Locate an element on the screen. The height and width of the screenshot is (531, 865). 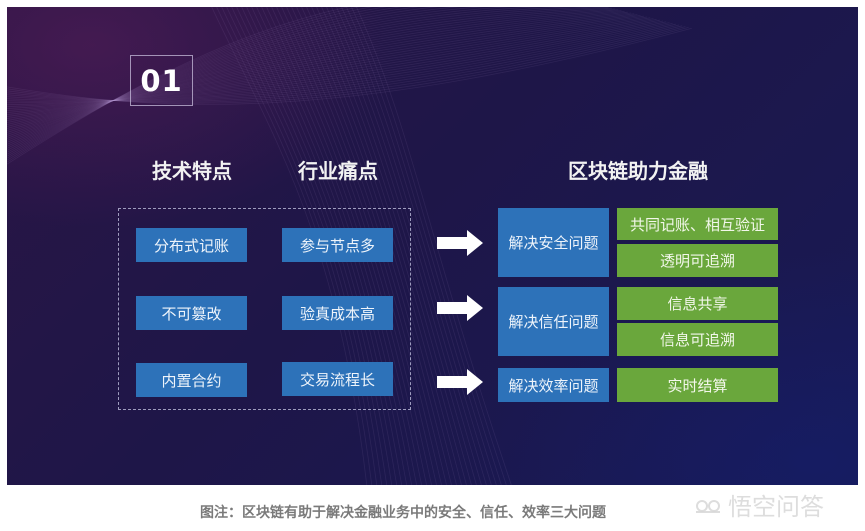
pain-point-label: 验真成本高 is located at coordinates (337, 313).